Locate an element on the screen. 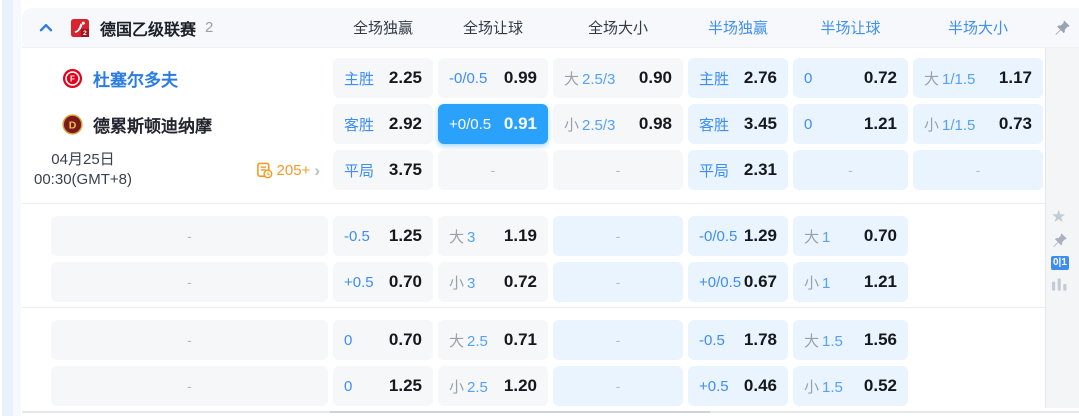  column-header-ht-handicap: 半场让球 is located at coordinates (850, 27).